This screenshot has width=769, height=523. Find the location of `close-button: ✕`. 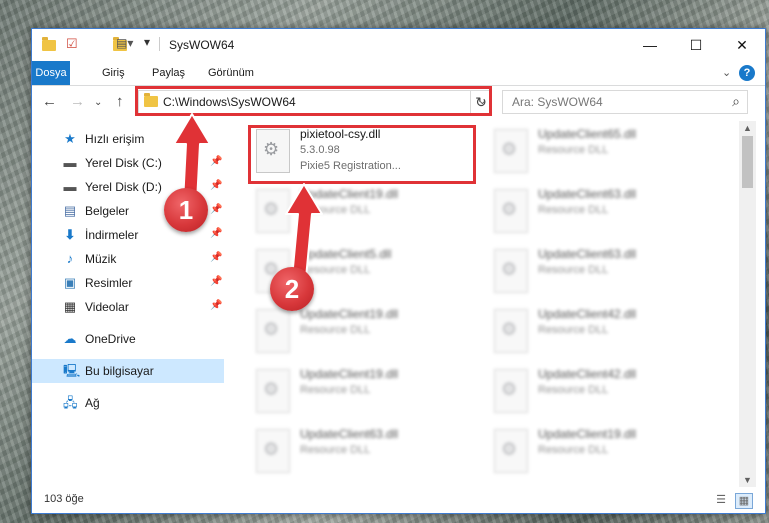

close-button: ✕ is located at coordinates (742, 45).